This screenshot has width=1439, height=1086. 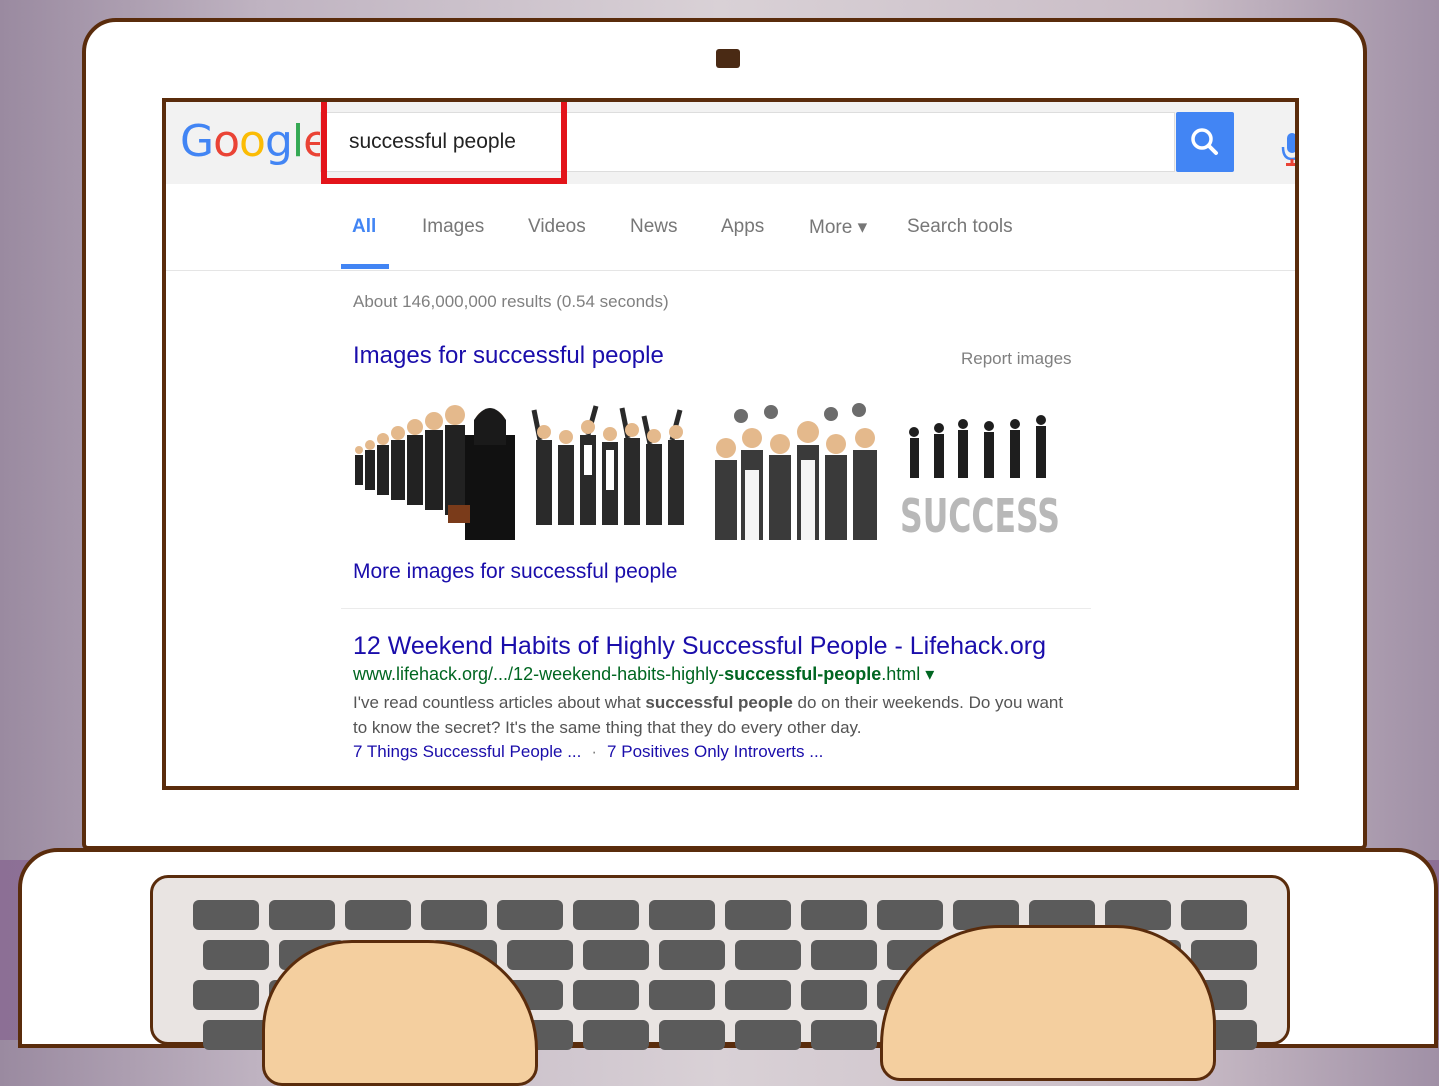 I want to click on tab-more: More ▾, so click(x=838, y=227).